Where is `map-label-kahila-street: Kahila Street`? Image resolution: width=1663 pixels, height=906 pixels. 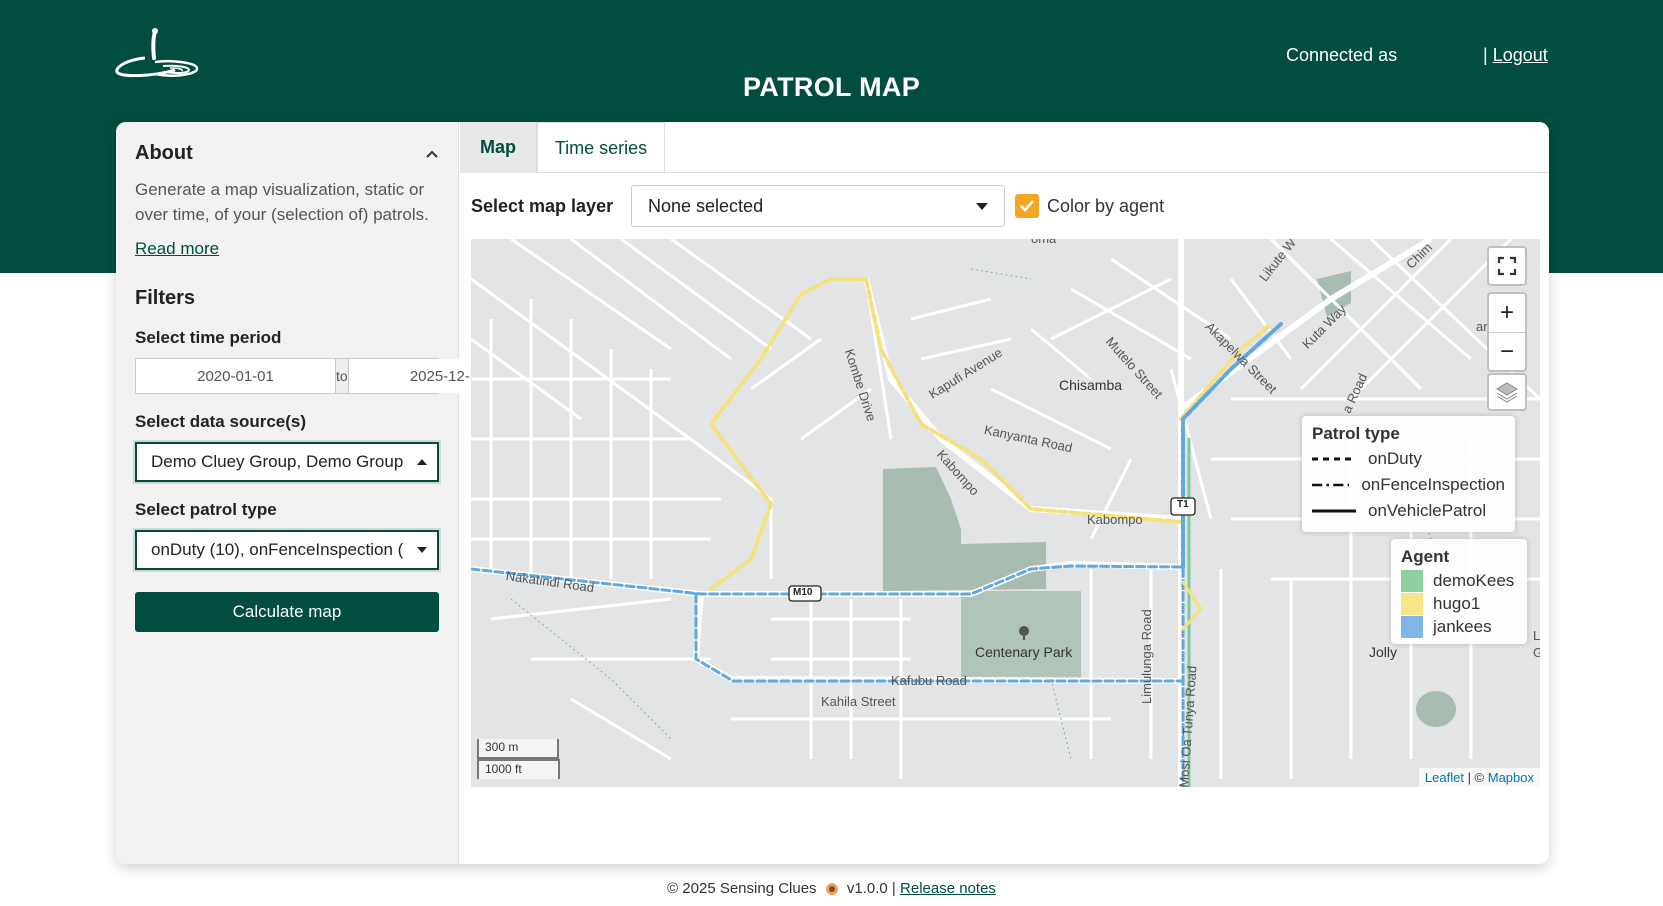
map-label-kahila-street: Kahila Street is located at coordinates (858, 701).